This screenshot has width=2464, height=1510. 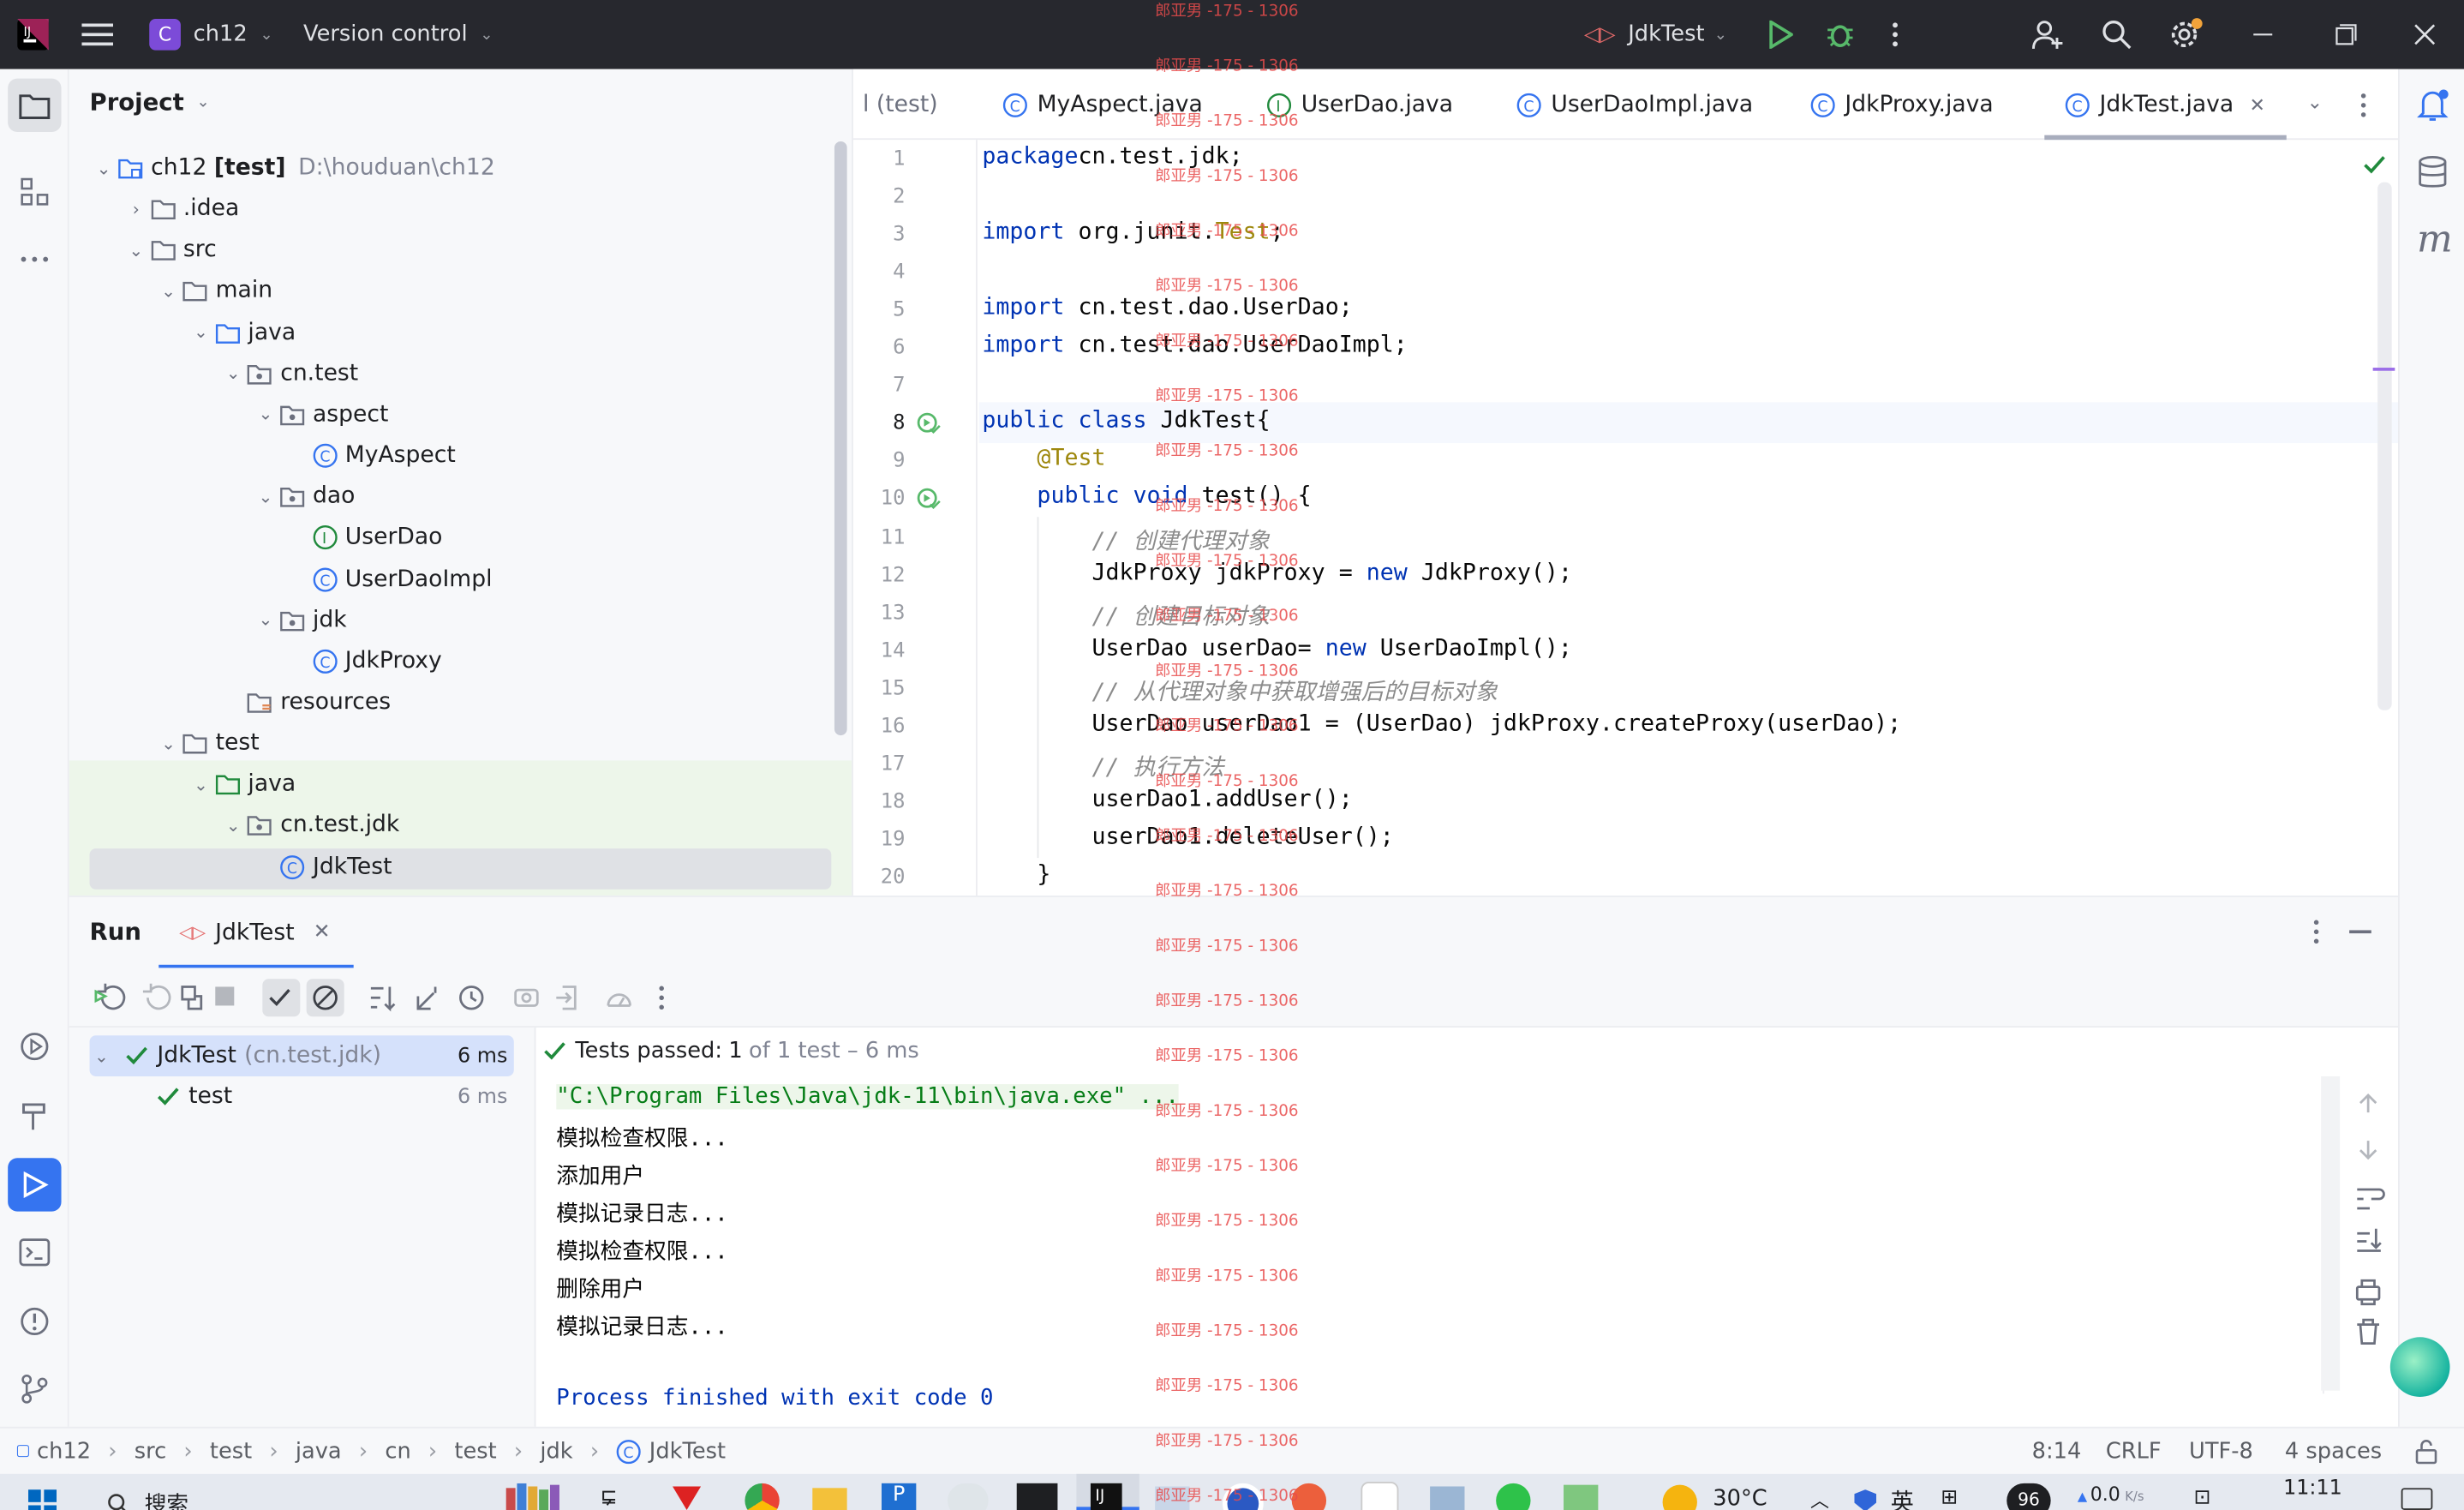 I want to click on add-user-icon, so click(x=2047, y=34).